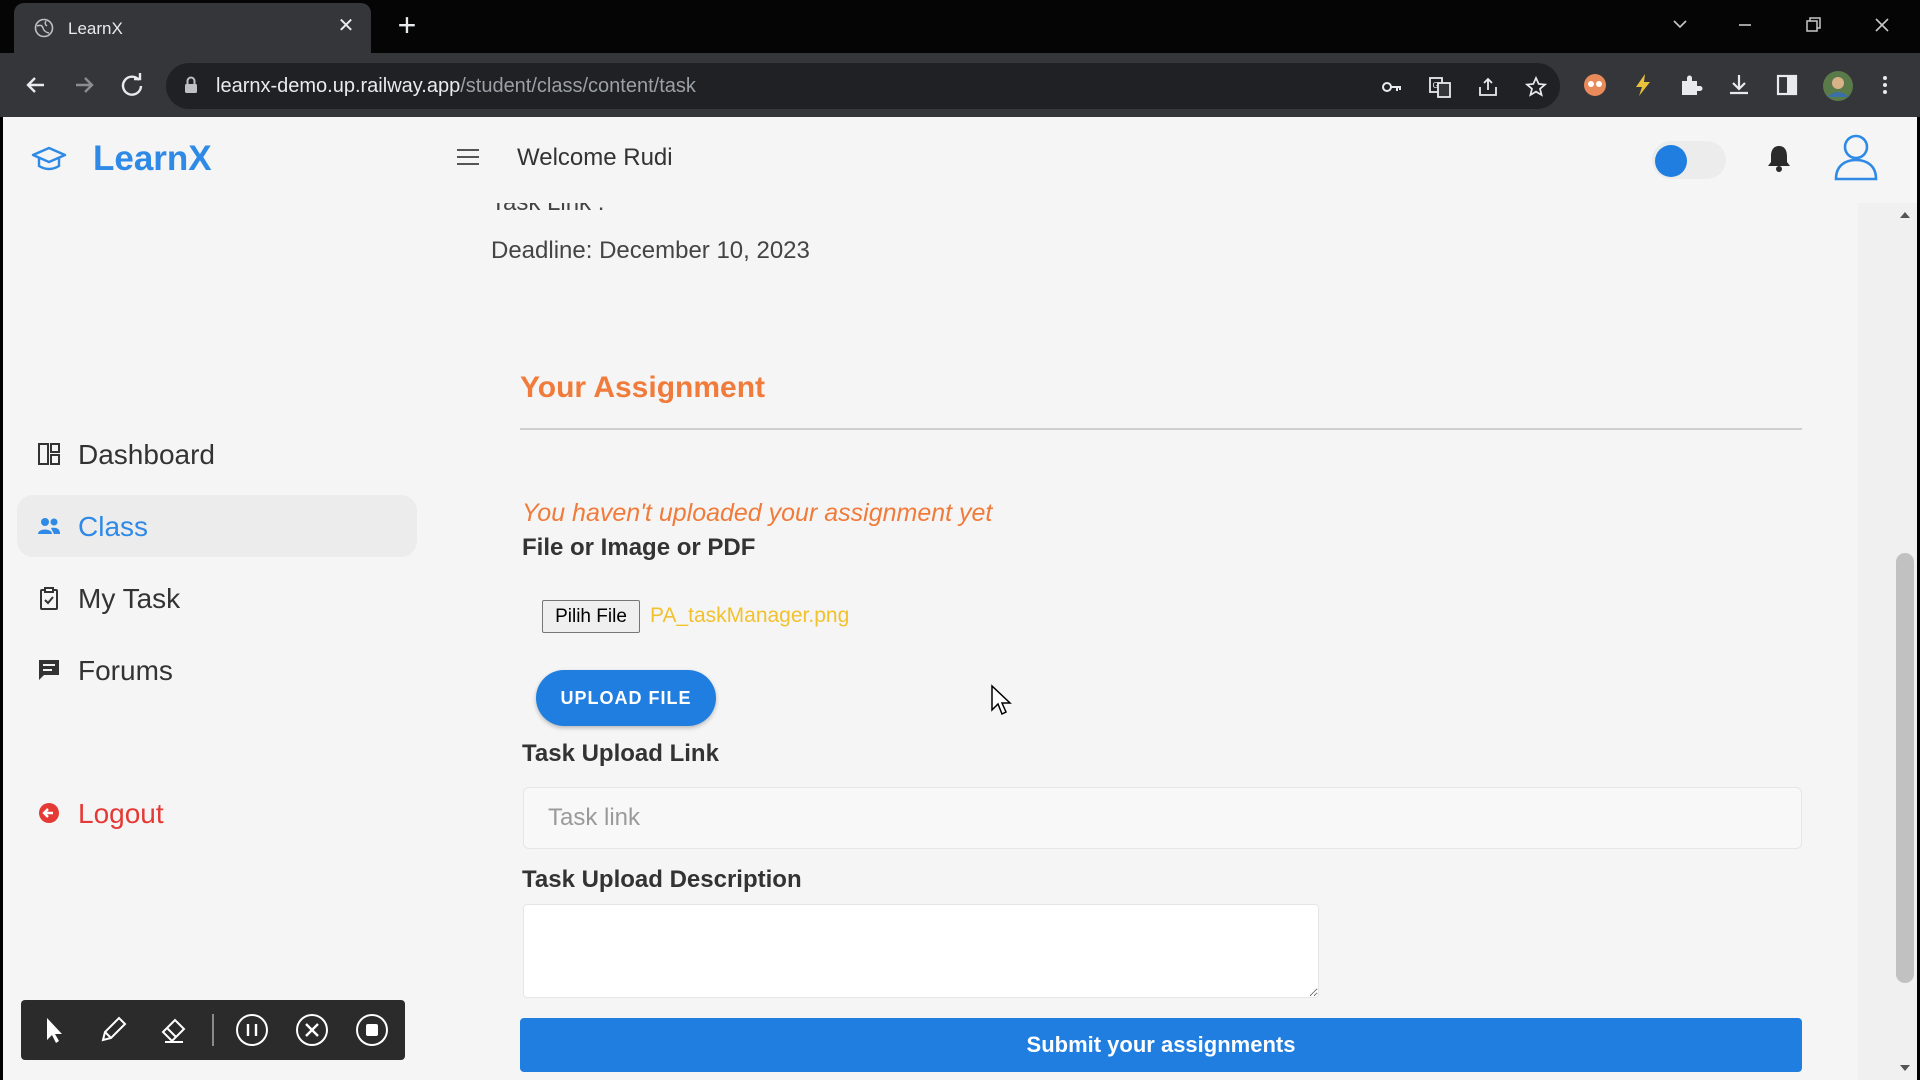 The width and height of the screenshot is (1920, 1080). What do you see at coordinates (1689, 160) in the screenshot?
I see `theme-toggle` at bounding box center [1689, 160].